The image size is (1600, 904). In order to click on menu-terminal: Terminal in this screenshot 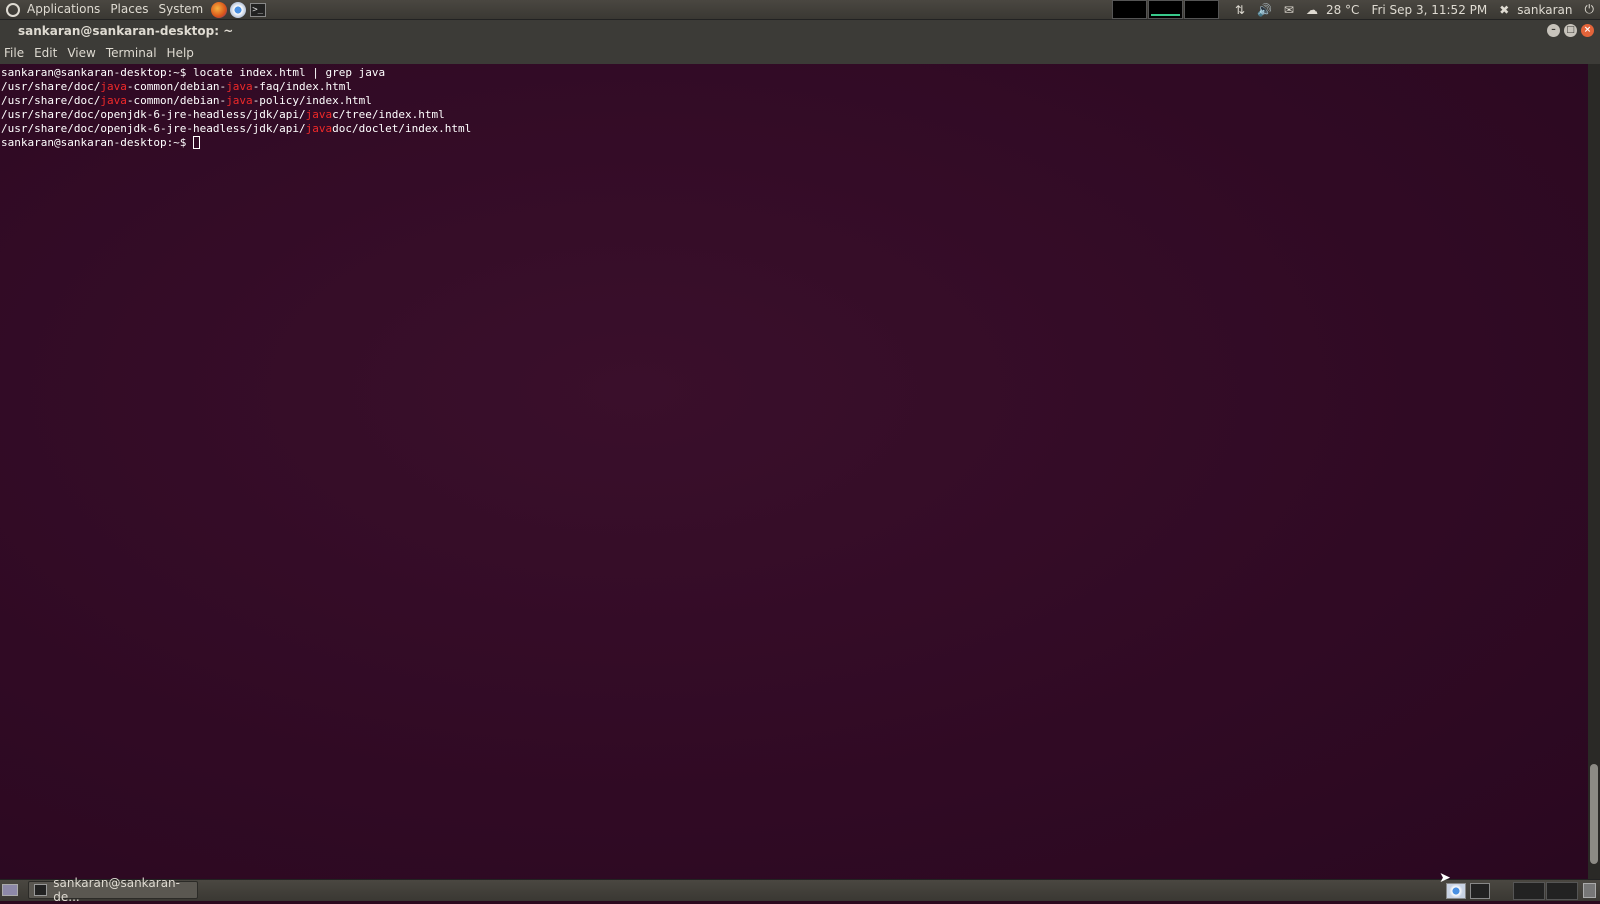, I will do `click(131, 53)`.